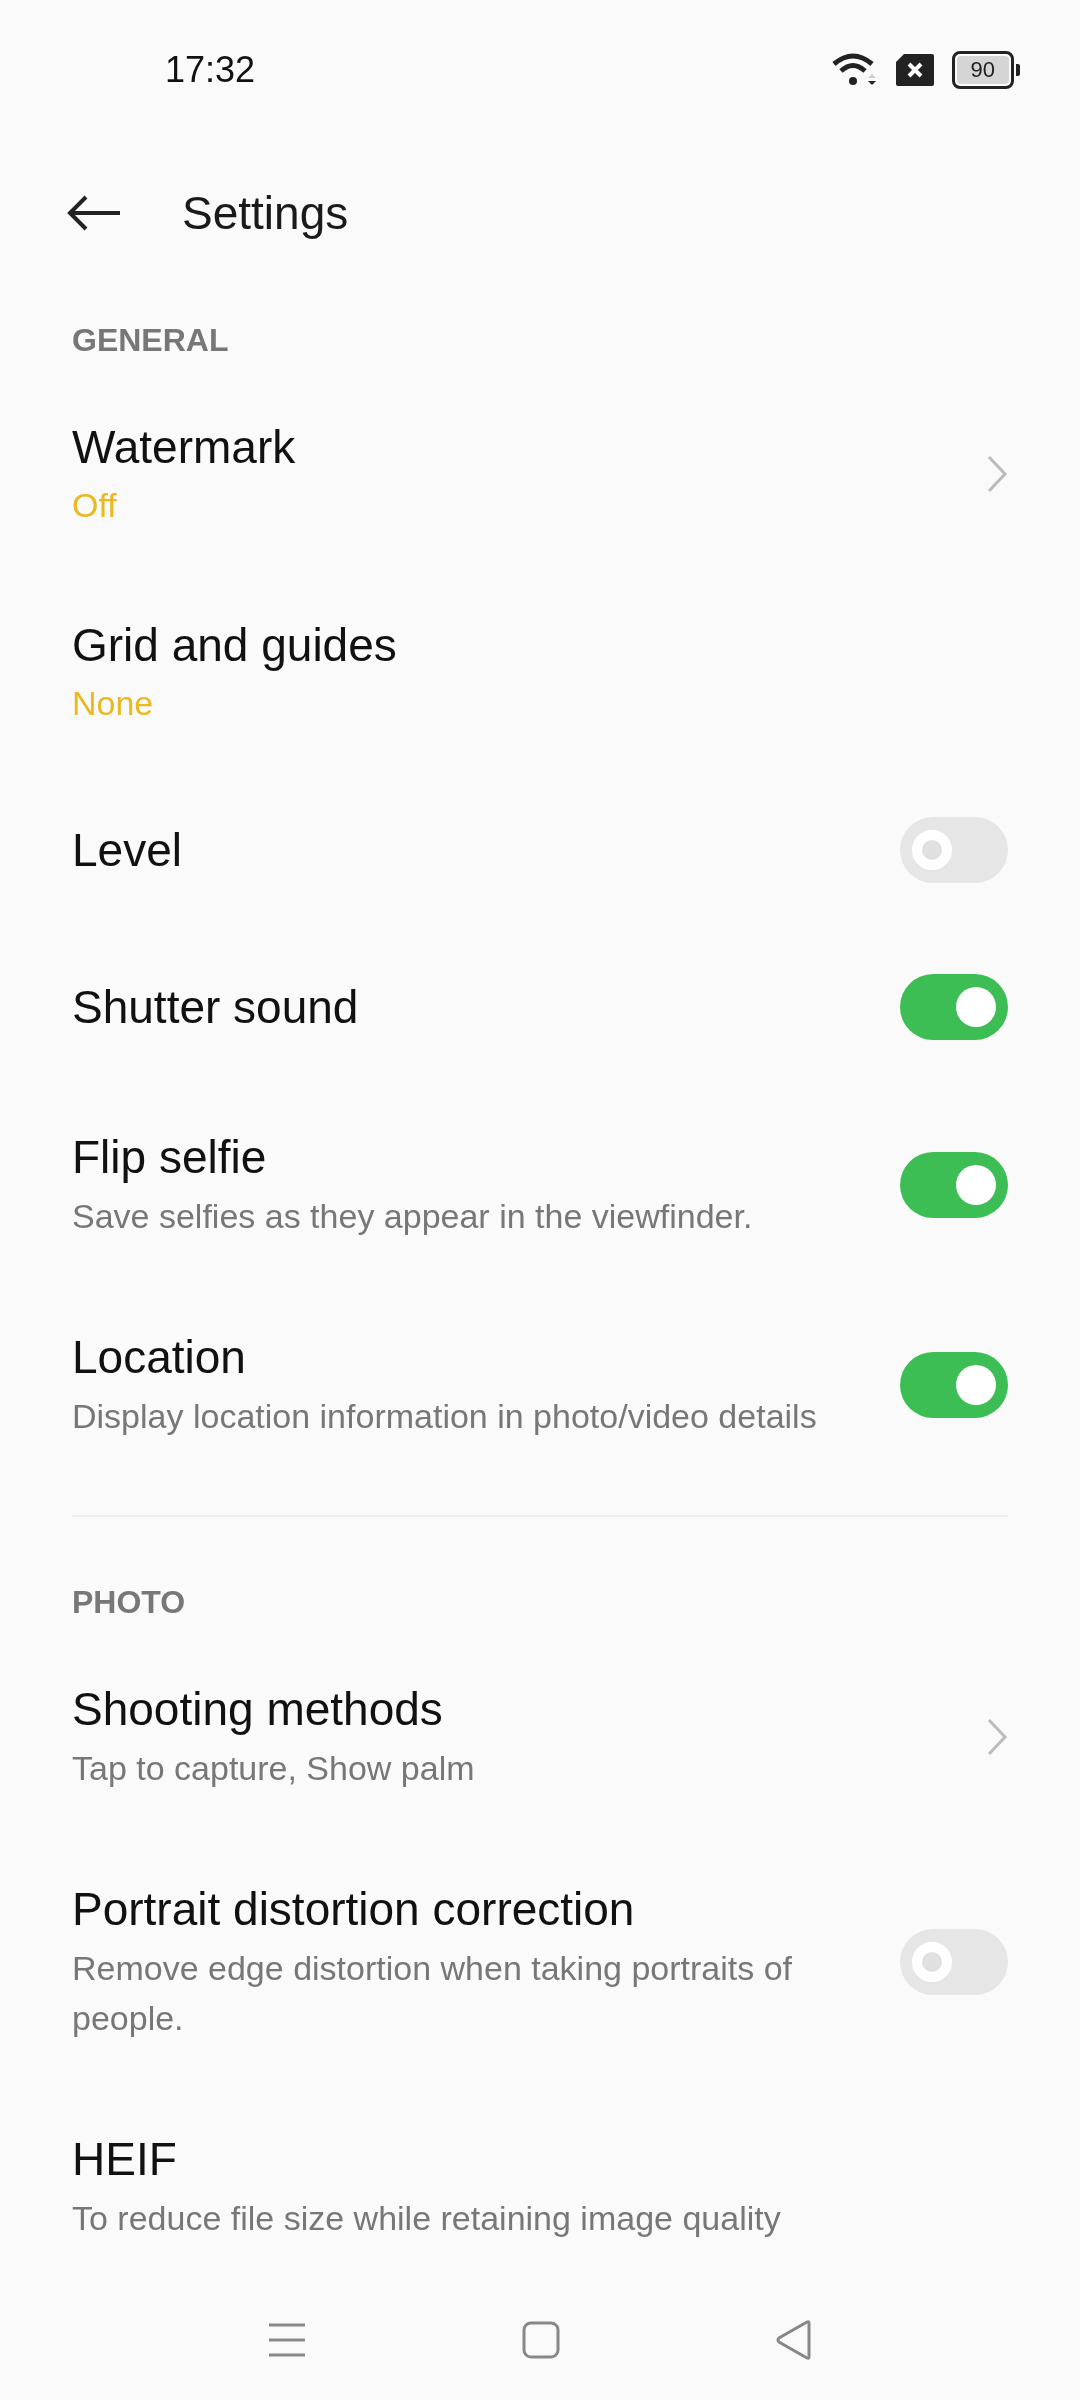 The image size is (1080, 2400). I want to click on back-icon, so click(793, 2340).